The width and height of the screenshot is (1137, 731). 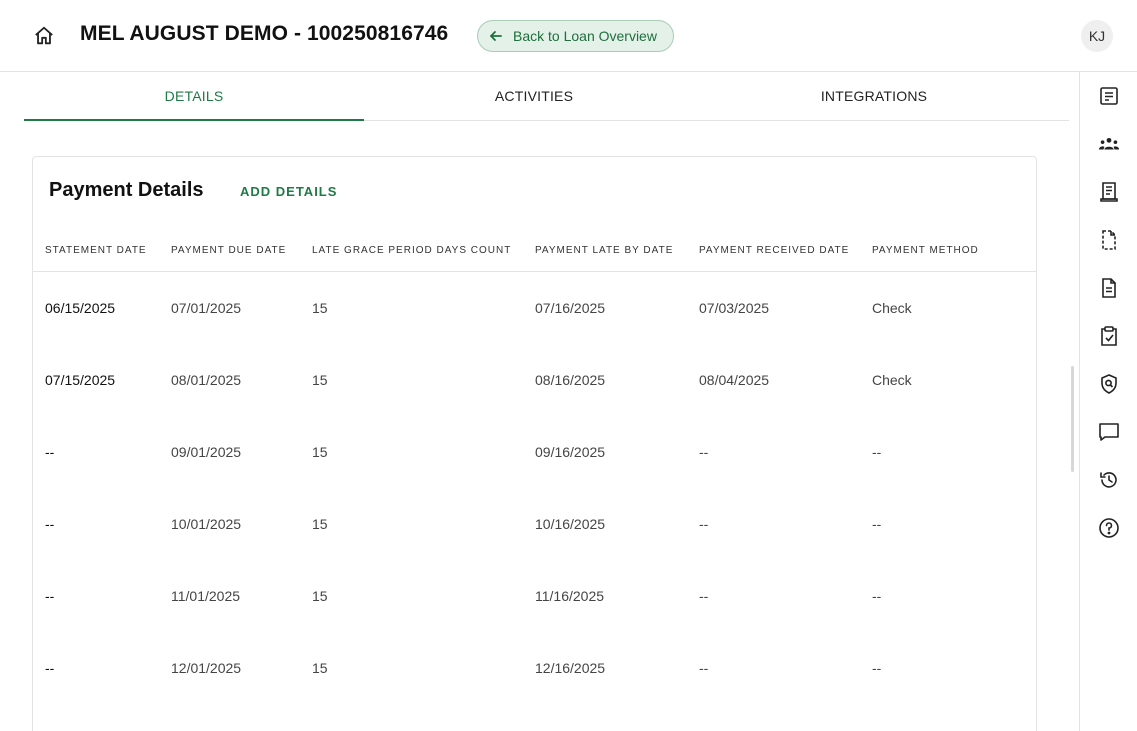 I want to click on payment-due-date-cell: 12/01/2025, so click(x=206, y=668).